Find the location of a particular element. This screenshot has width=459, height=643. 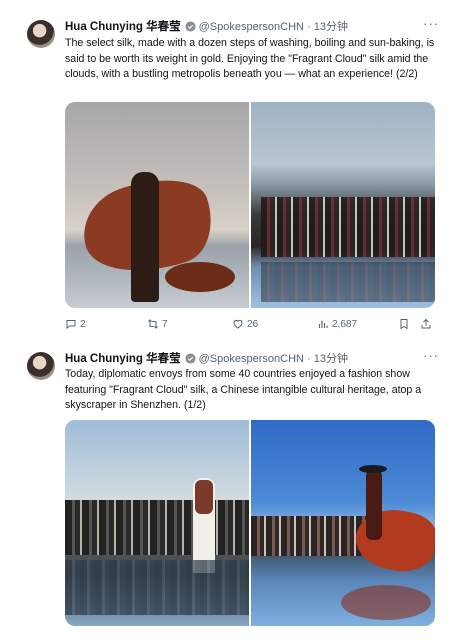

retweet-count: 7 is located at coordinates (165, 324).